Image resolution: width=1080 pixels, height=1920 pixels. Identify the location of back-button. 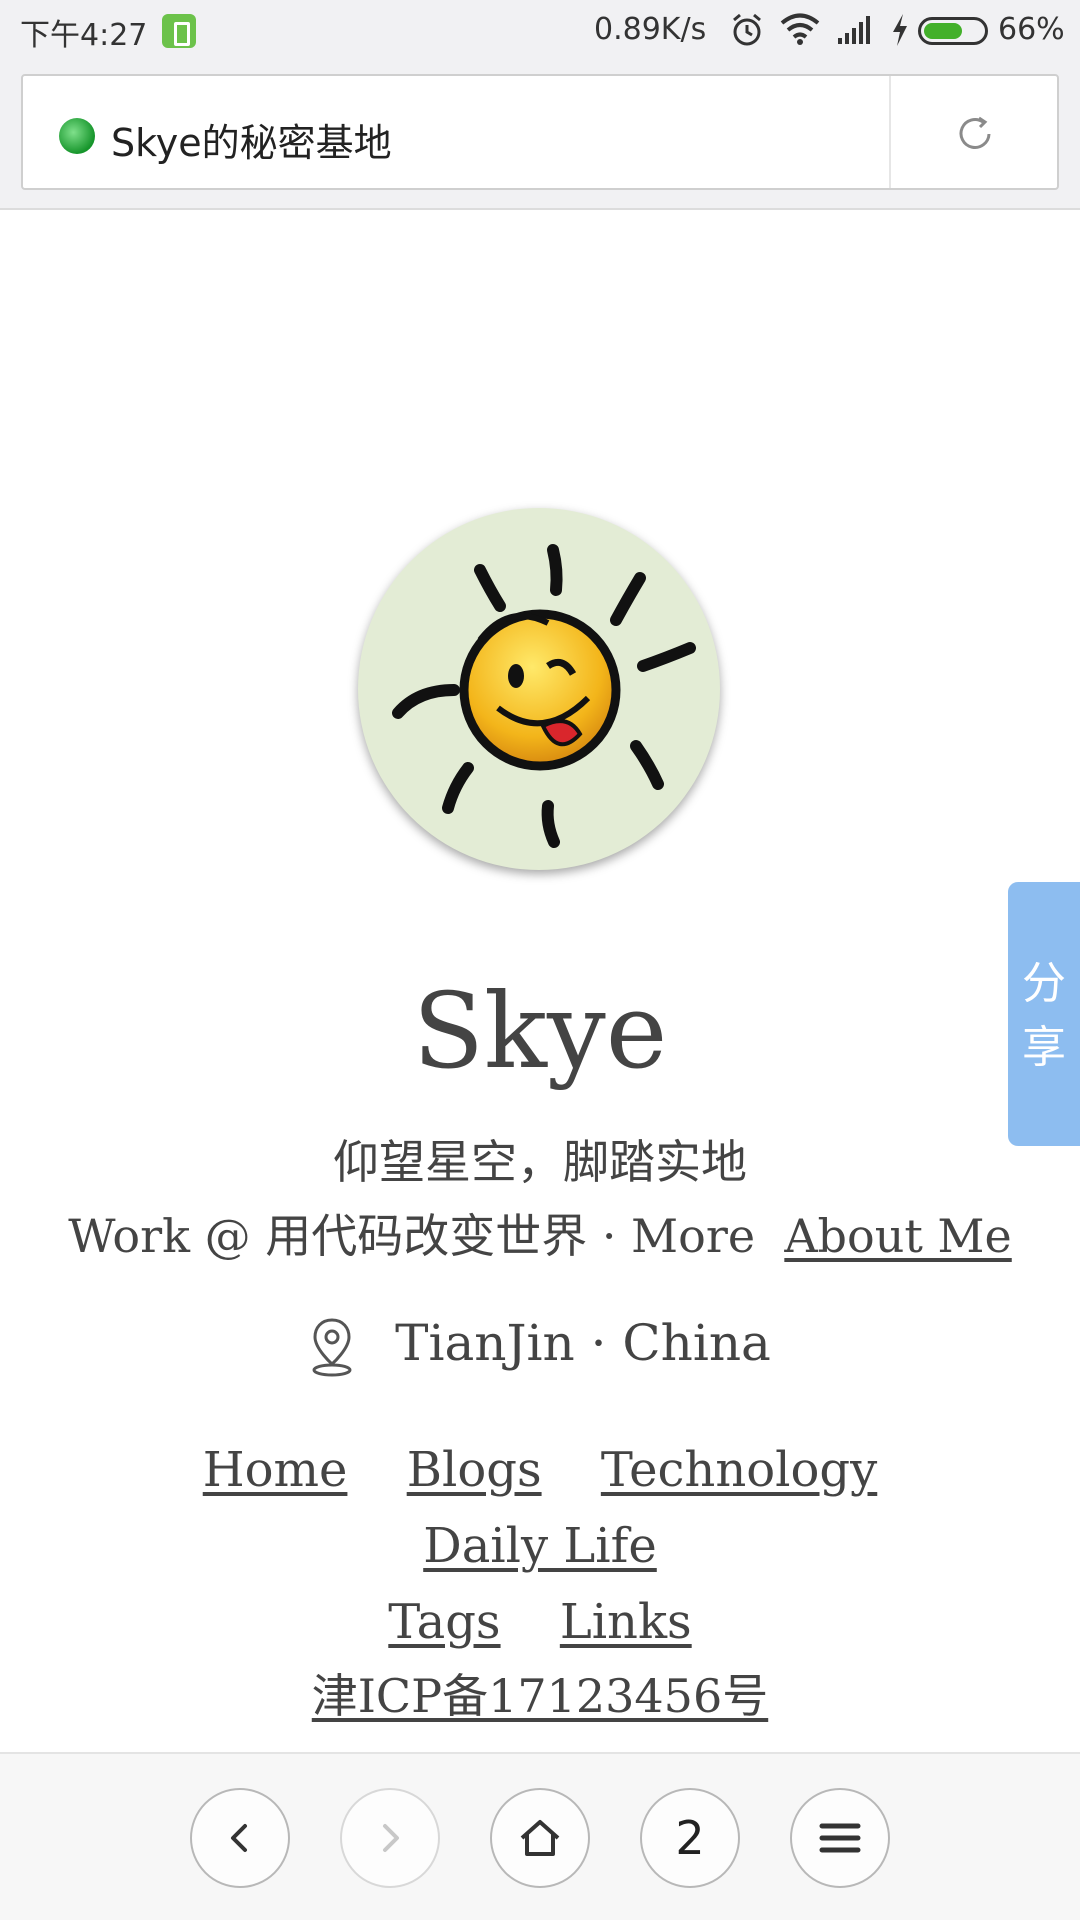
(240, 1838).